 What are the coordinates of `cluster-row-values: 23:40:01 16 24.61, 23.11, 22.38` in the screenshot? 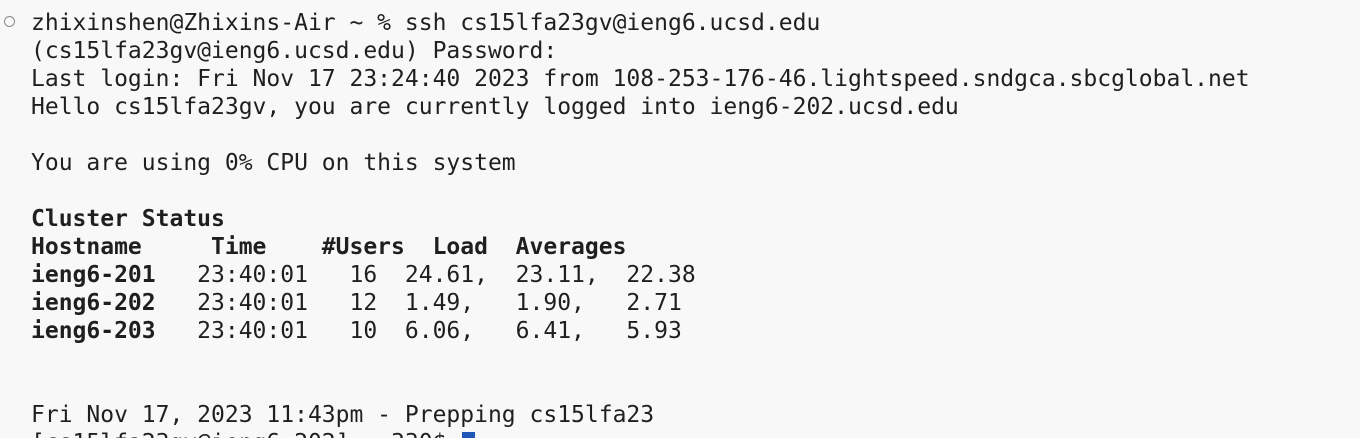 It's located at (425, 275).